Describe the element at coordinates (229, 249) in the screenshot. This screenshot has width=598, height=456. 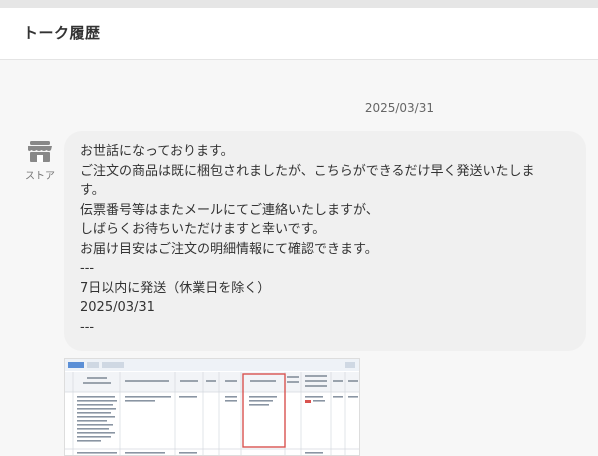
I see `message-line: お届け目安はご注文の明細情報にて確認できます。` at that location.